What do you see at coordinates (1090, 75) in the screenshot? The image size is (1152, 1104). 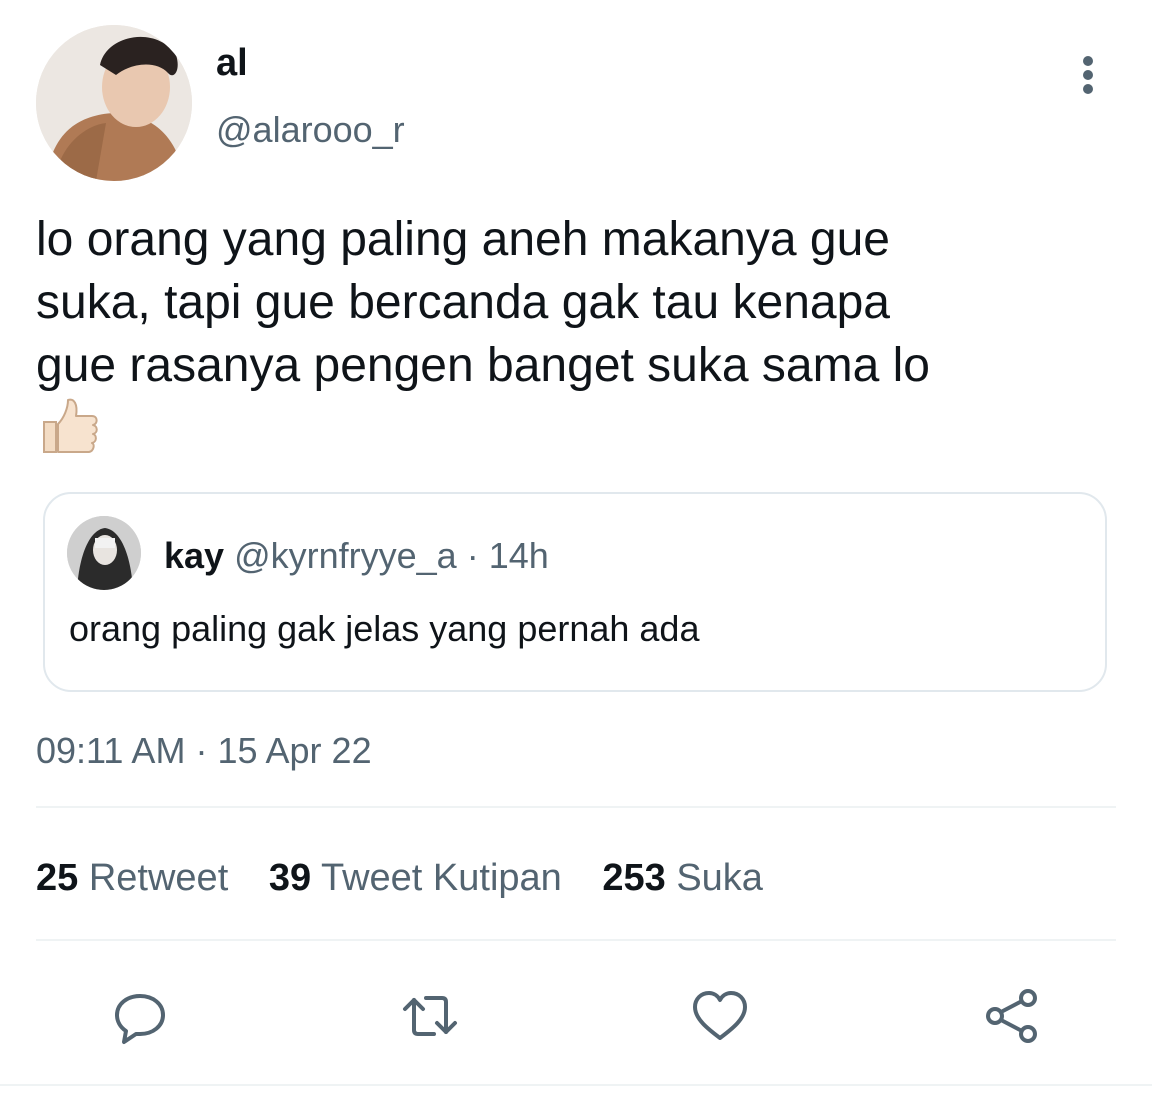 I see `more-options-icon` at bounding box center [1090, 75].